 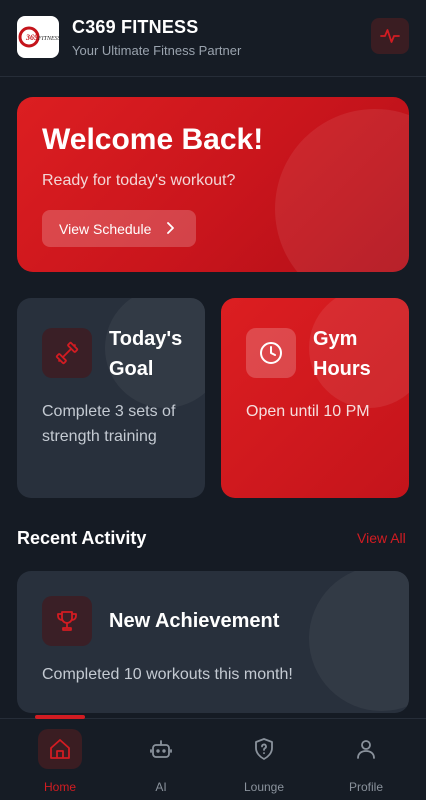 I want to click on nav-item-lounge: Lounge, so click(x=264, y=764).